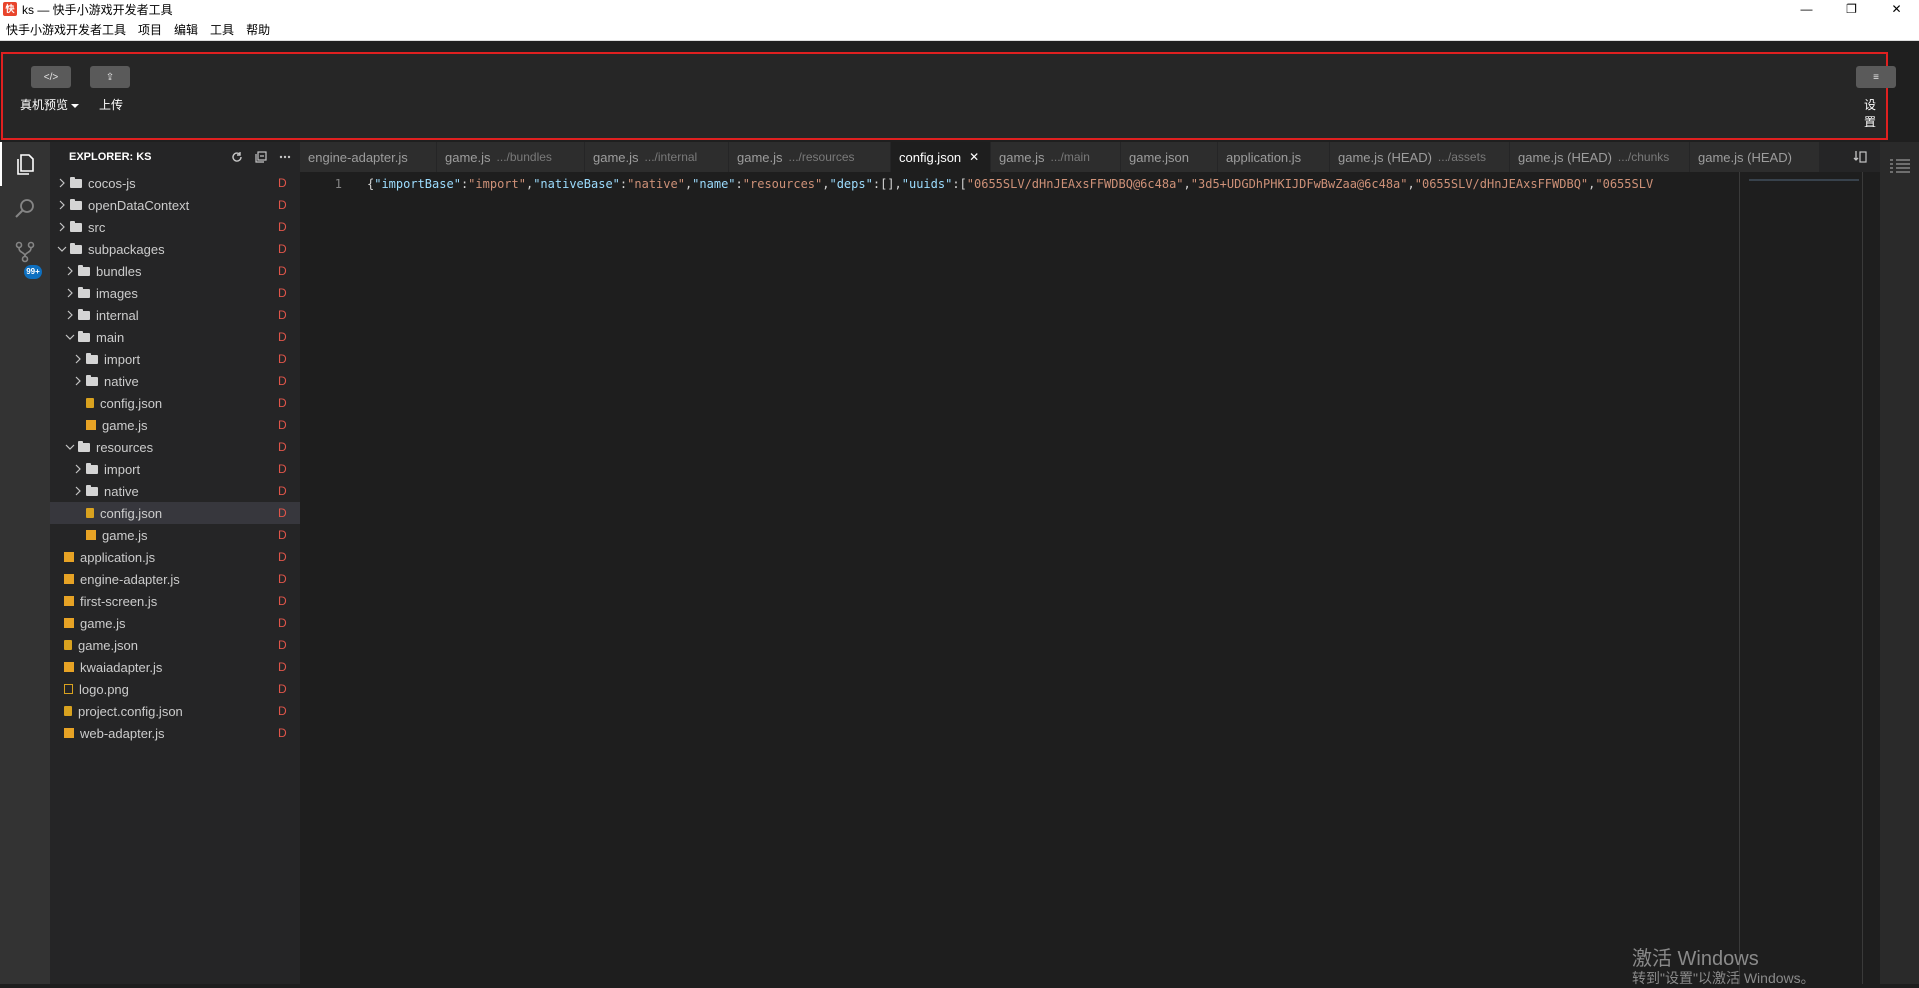  Describe the element at coordinates (112, 183) in the screenshot. I see `tree-item-label: cocos-js` at that location.